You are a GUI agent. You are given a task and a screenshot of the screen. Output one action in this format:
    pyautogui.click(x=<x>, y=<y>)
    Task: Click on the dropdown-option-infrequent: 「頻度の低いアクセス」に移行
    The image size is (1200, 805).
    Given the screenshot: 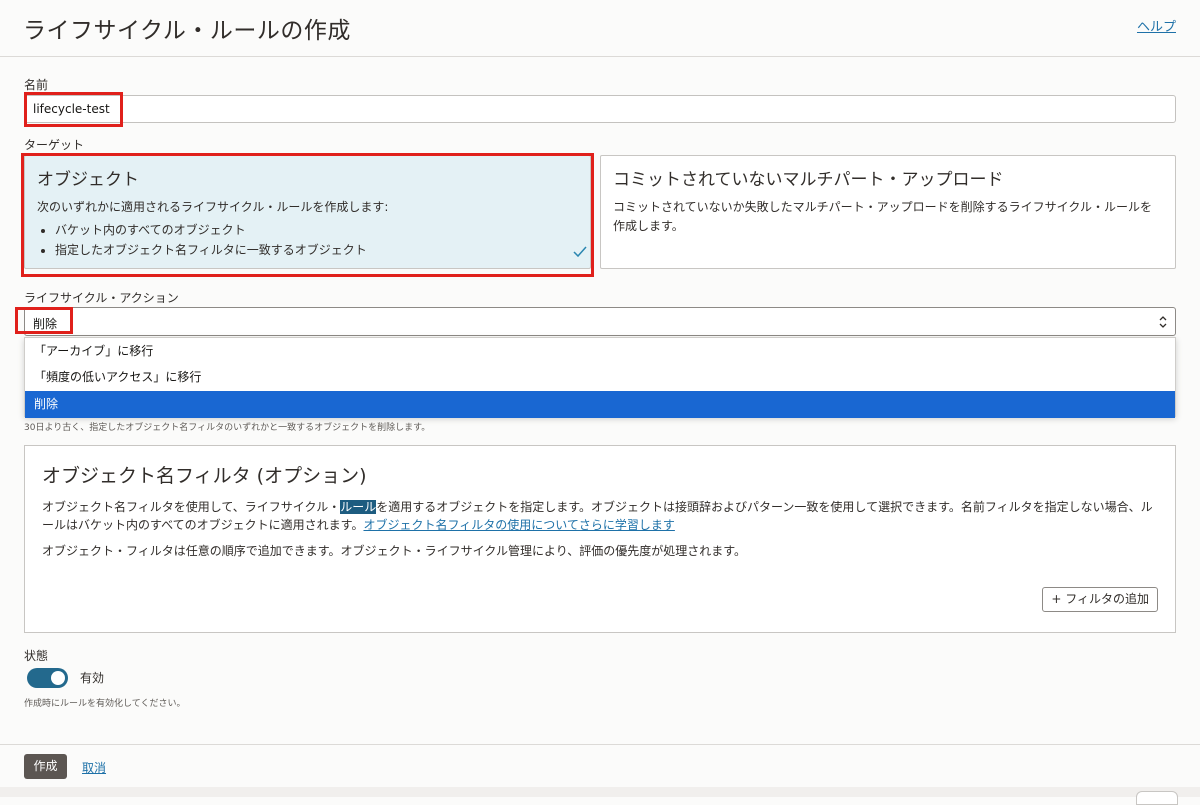 What is the action you would take?
    pyautogui.click(x=600, y=377)
    